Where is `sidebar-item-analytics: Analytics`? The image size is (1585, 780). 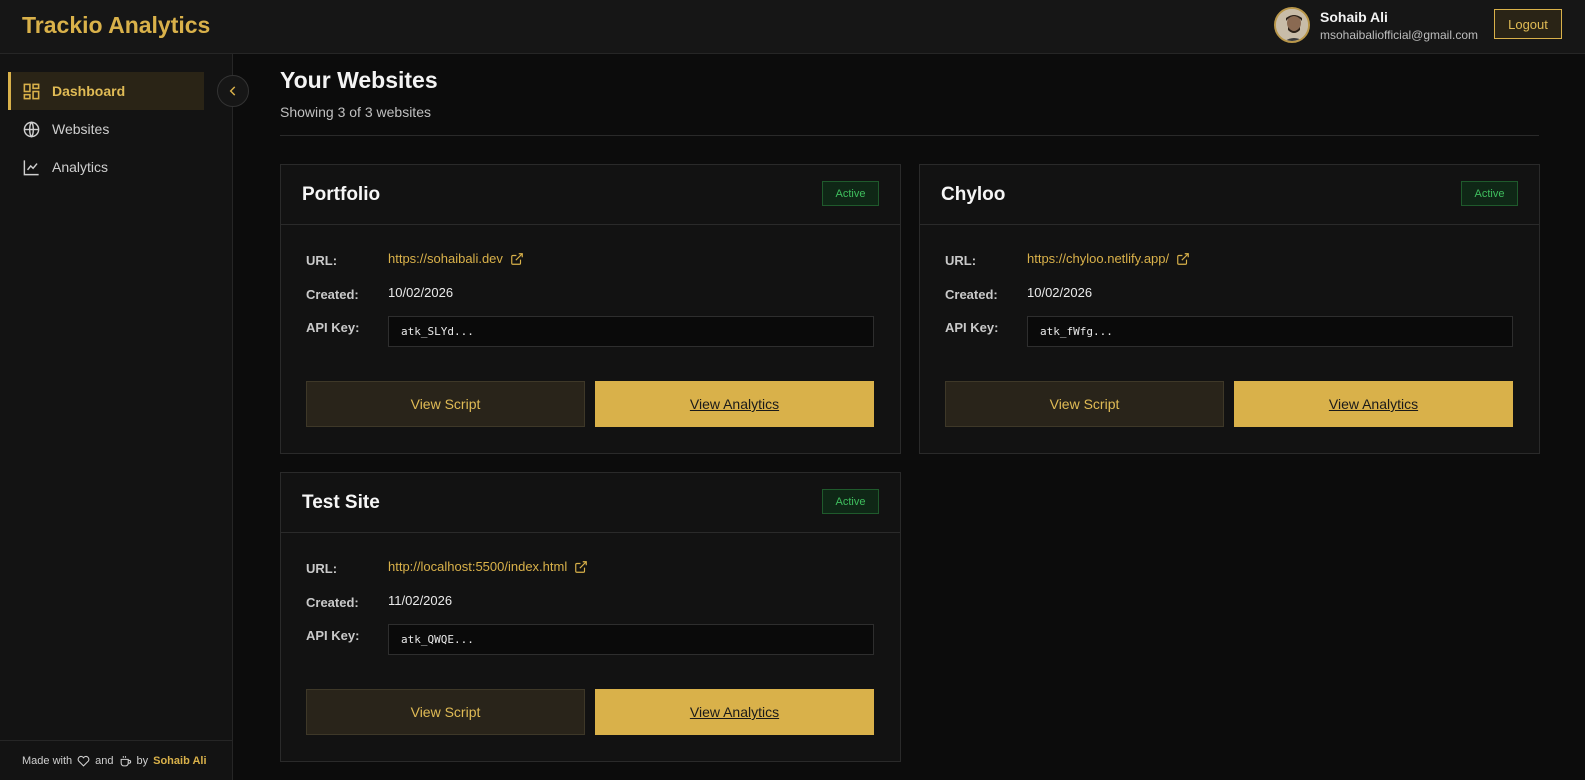
sidebar-item-analytics: Analytics is located at coordinates (106, 167).